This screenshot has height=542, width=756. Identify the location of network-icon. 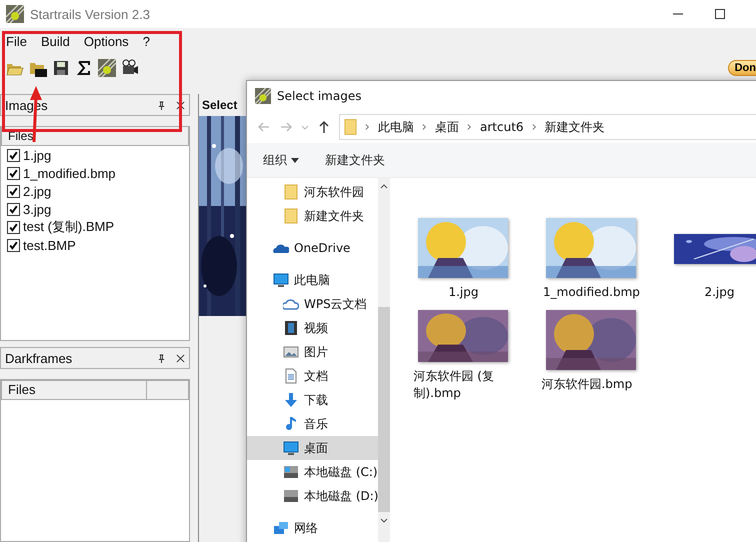
(281, 528).